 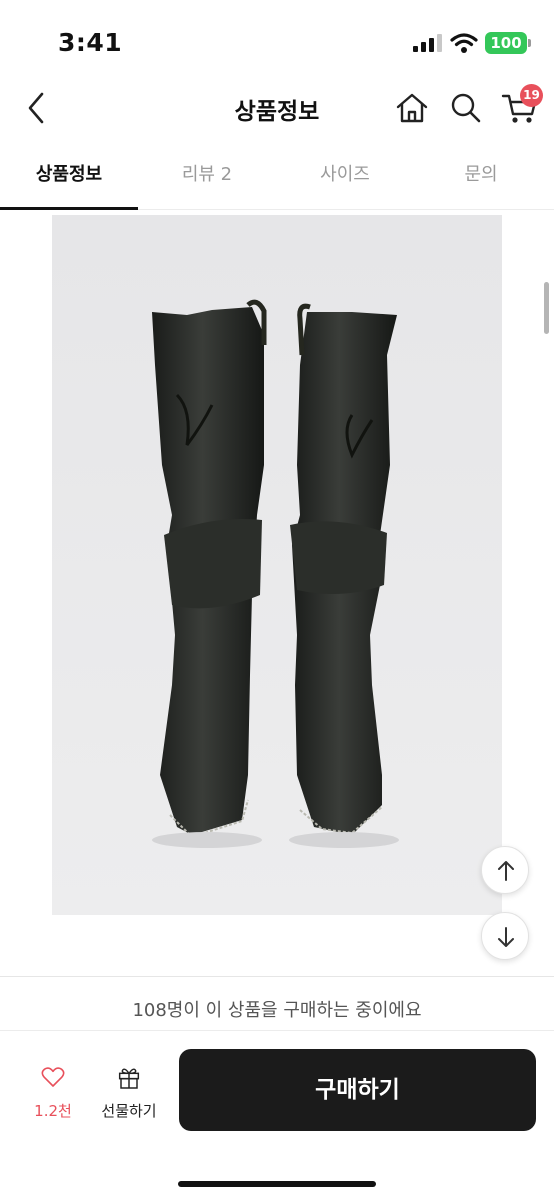 I want to click on buy-button: 구매하기, so click(x=357, y=1090).